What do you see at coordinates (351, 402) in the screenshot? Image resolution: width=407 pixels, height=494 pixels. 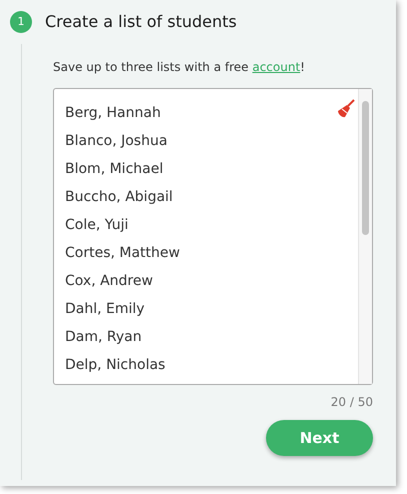 I see `student-counter: 20 / 50` at bounding box center [351, 402].